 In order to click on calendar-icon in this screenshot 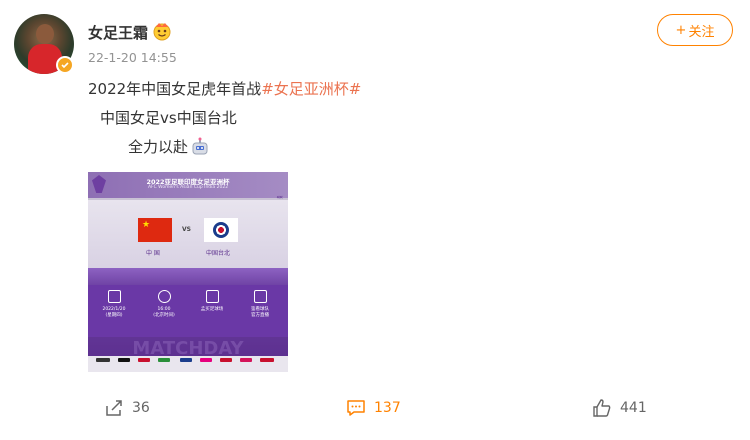, I will do `click(114, 296)`.